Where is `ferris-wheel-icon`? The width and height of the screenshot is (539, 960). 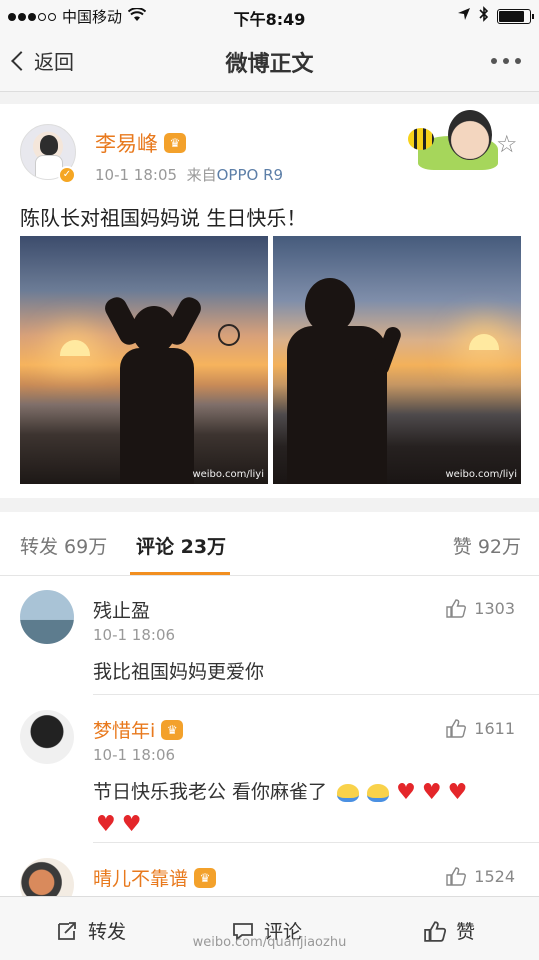 ferris-wheel-icon is located at coordinates (229, 335).